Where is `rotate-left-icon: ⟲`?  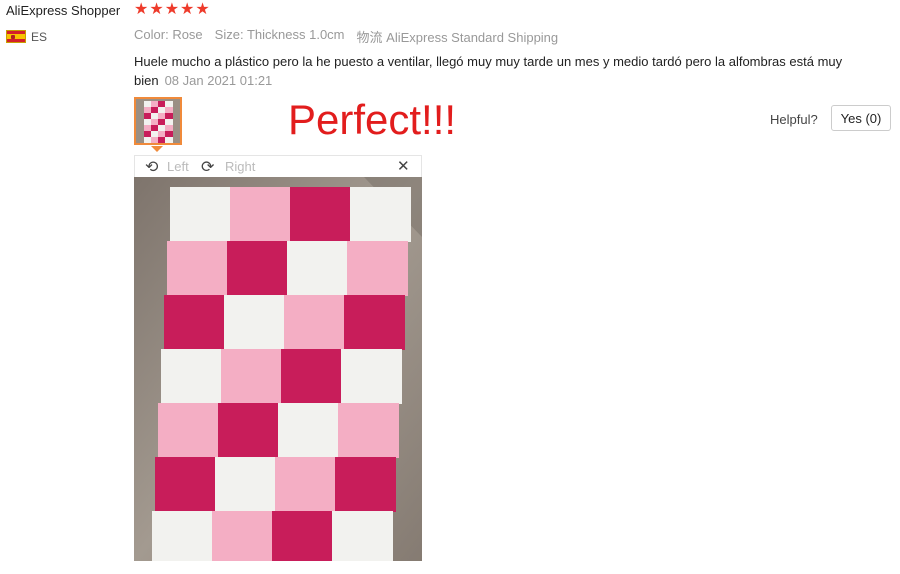 rotate-left-icon: ⟲ is located at coordinates (151, 167).